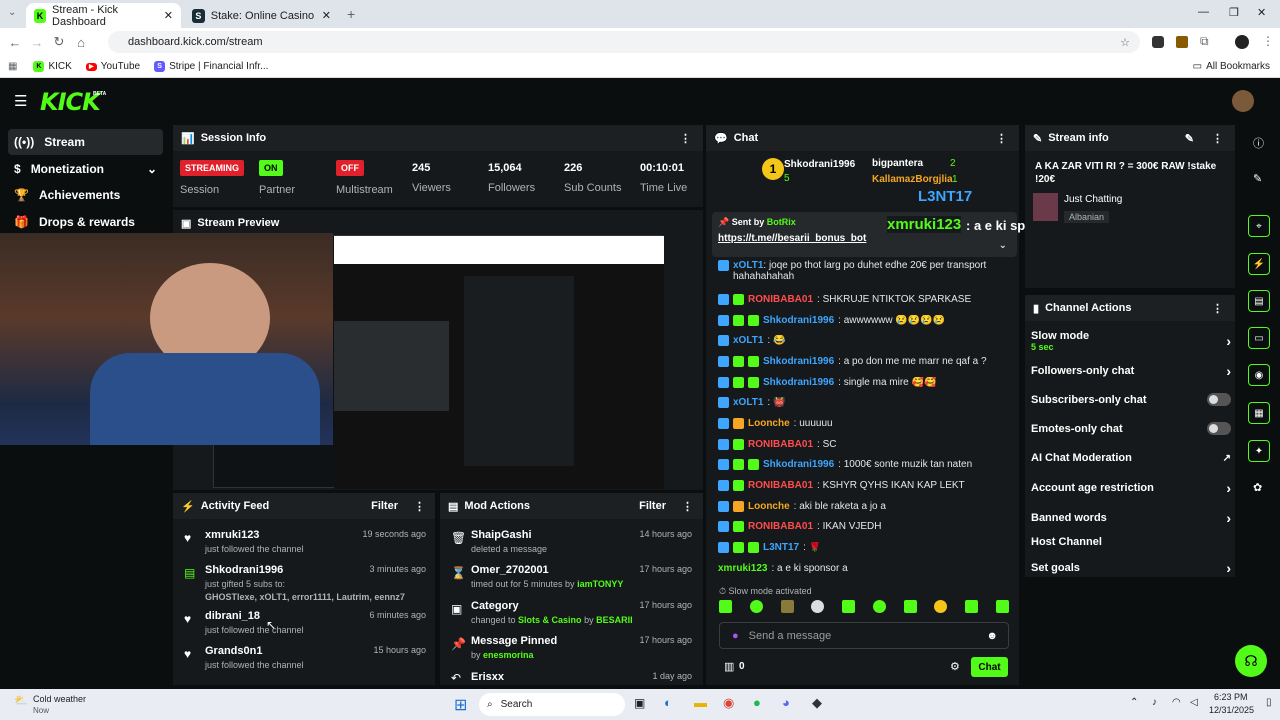  What do you see at coordinates (1259, 338) in the screenshot?
I see `chat-icon: ▭` at bounding box center [1259, 338].